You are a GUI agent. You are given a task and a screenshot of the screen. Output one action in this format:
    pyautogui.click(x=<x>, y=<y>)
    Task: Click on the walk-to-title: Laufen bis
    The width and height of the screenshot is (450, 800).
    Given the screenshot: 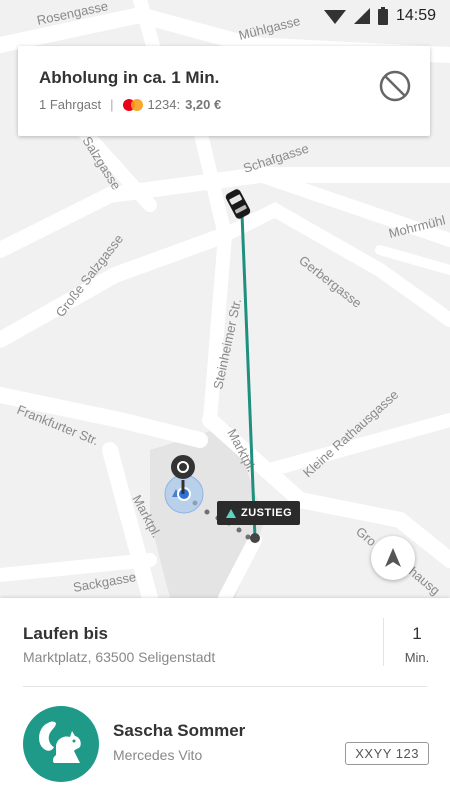 What is the action you would take?
    pyautogui.click(x=66, y=633)
    